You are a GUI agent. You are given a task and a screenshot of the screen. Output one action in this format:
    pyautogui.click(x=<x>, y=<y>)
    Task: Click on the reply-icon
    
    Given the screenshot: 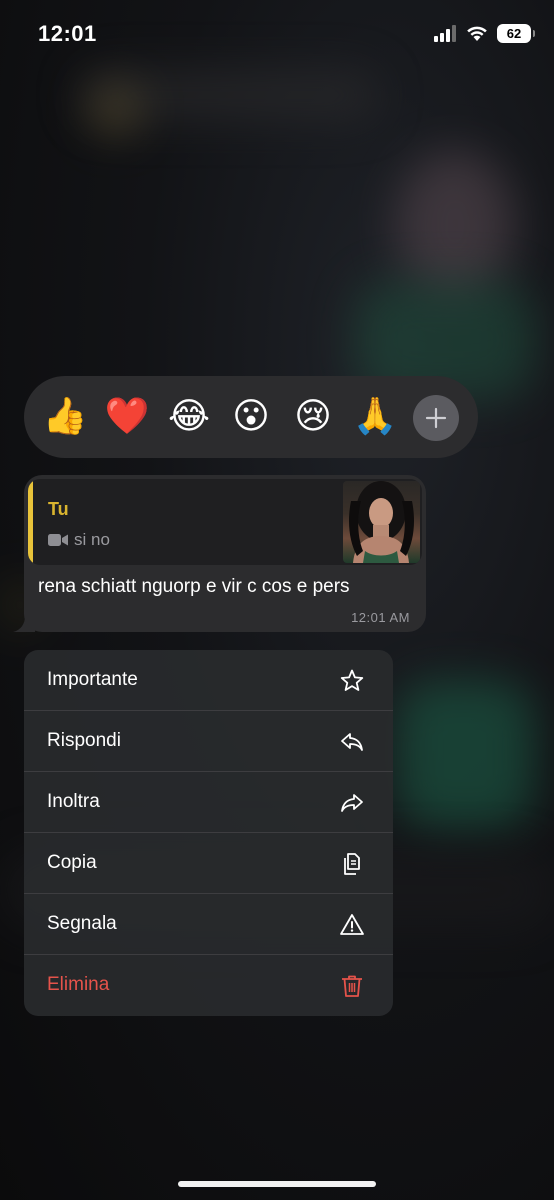 What is the action you would take?
    pyautogui.click(x=352, y=742)
    